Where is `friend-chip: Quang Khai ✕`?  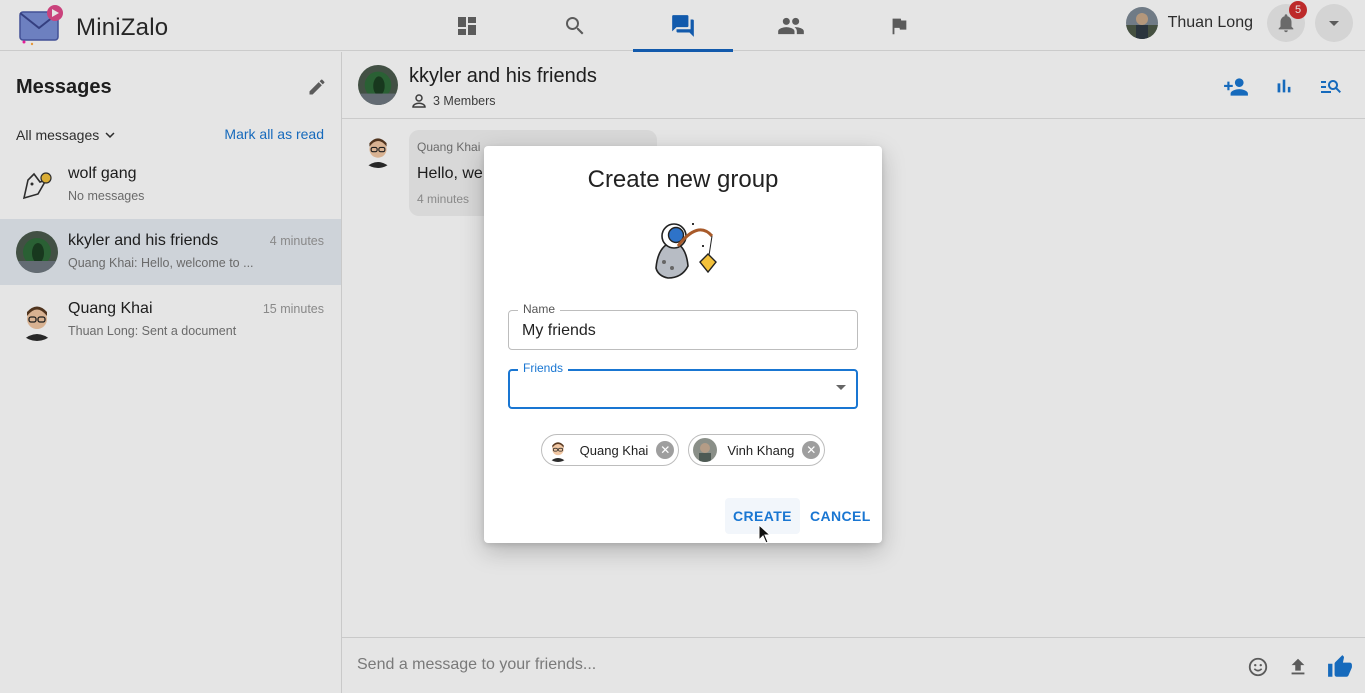 friend-chip: Quang Khai ✕ is located at coordinates (610, 450).